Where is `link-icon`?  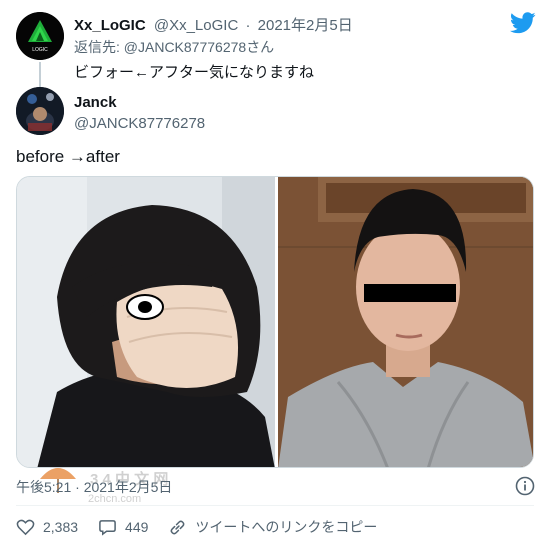
link-icon is located at coordinates (177, 527).